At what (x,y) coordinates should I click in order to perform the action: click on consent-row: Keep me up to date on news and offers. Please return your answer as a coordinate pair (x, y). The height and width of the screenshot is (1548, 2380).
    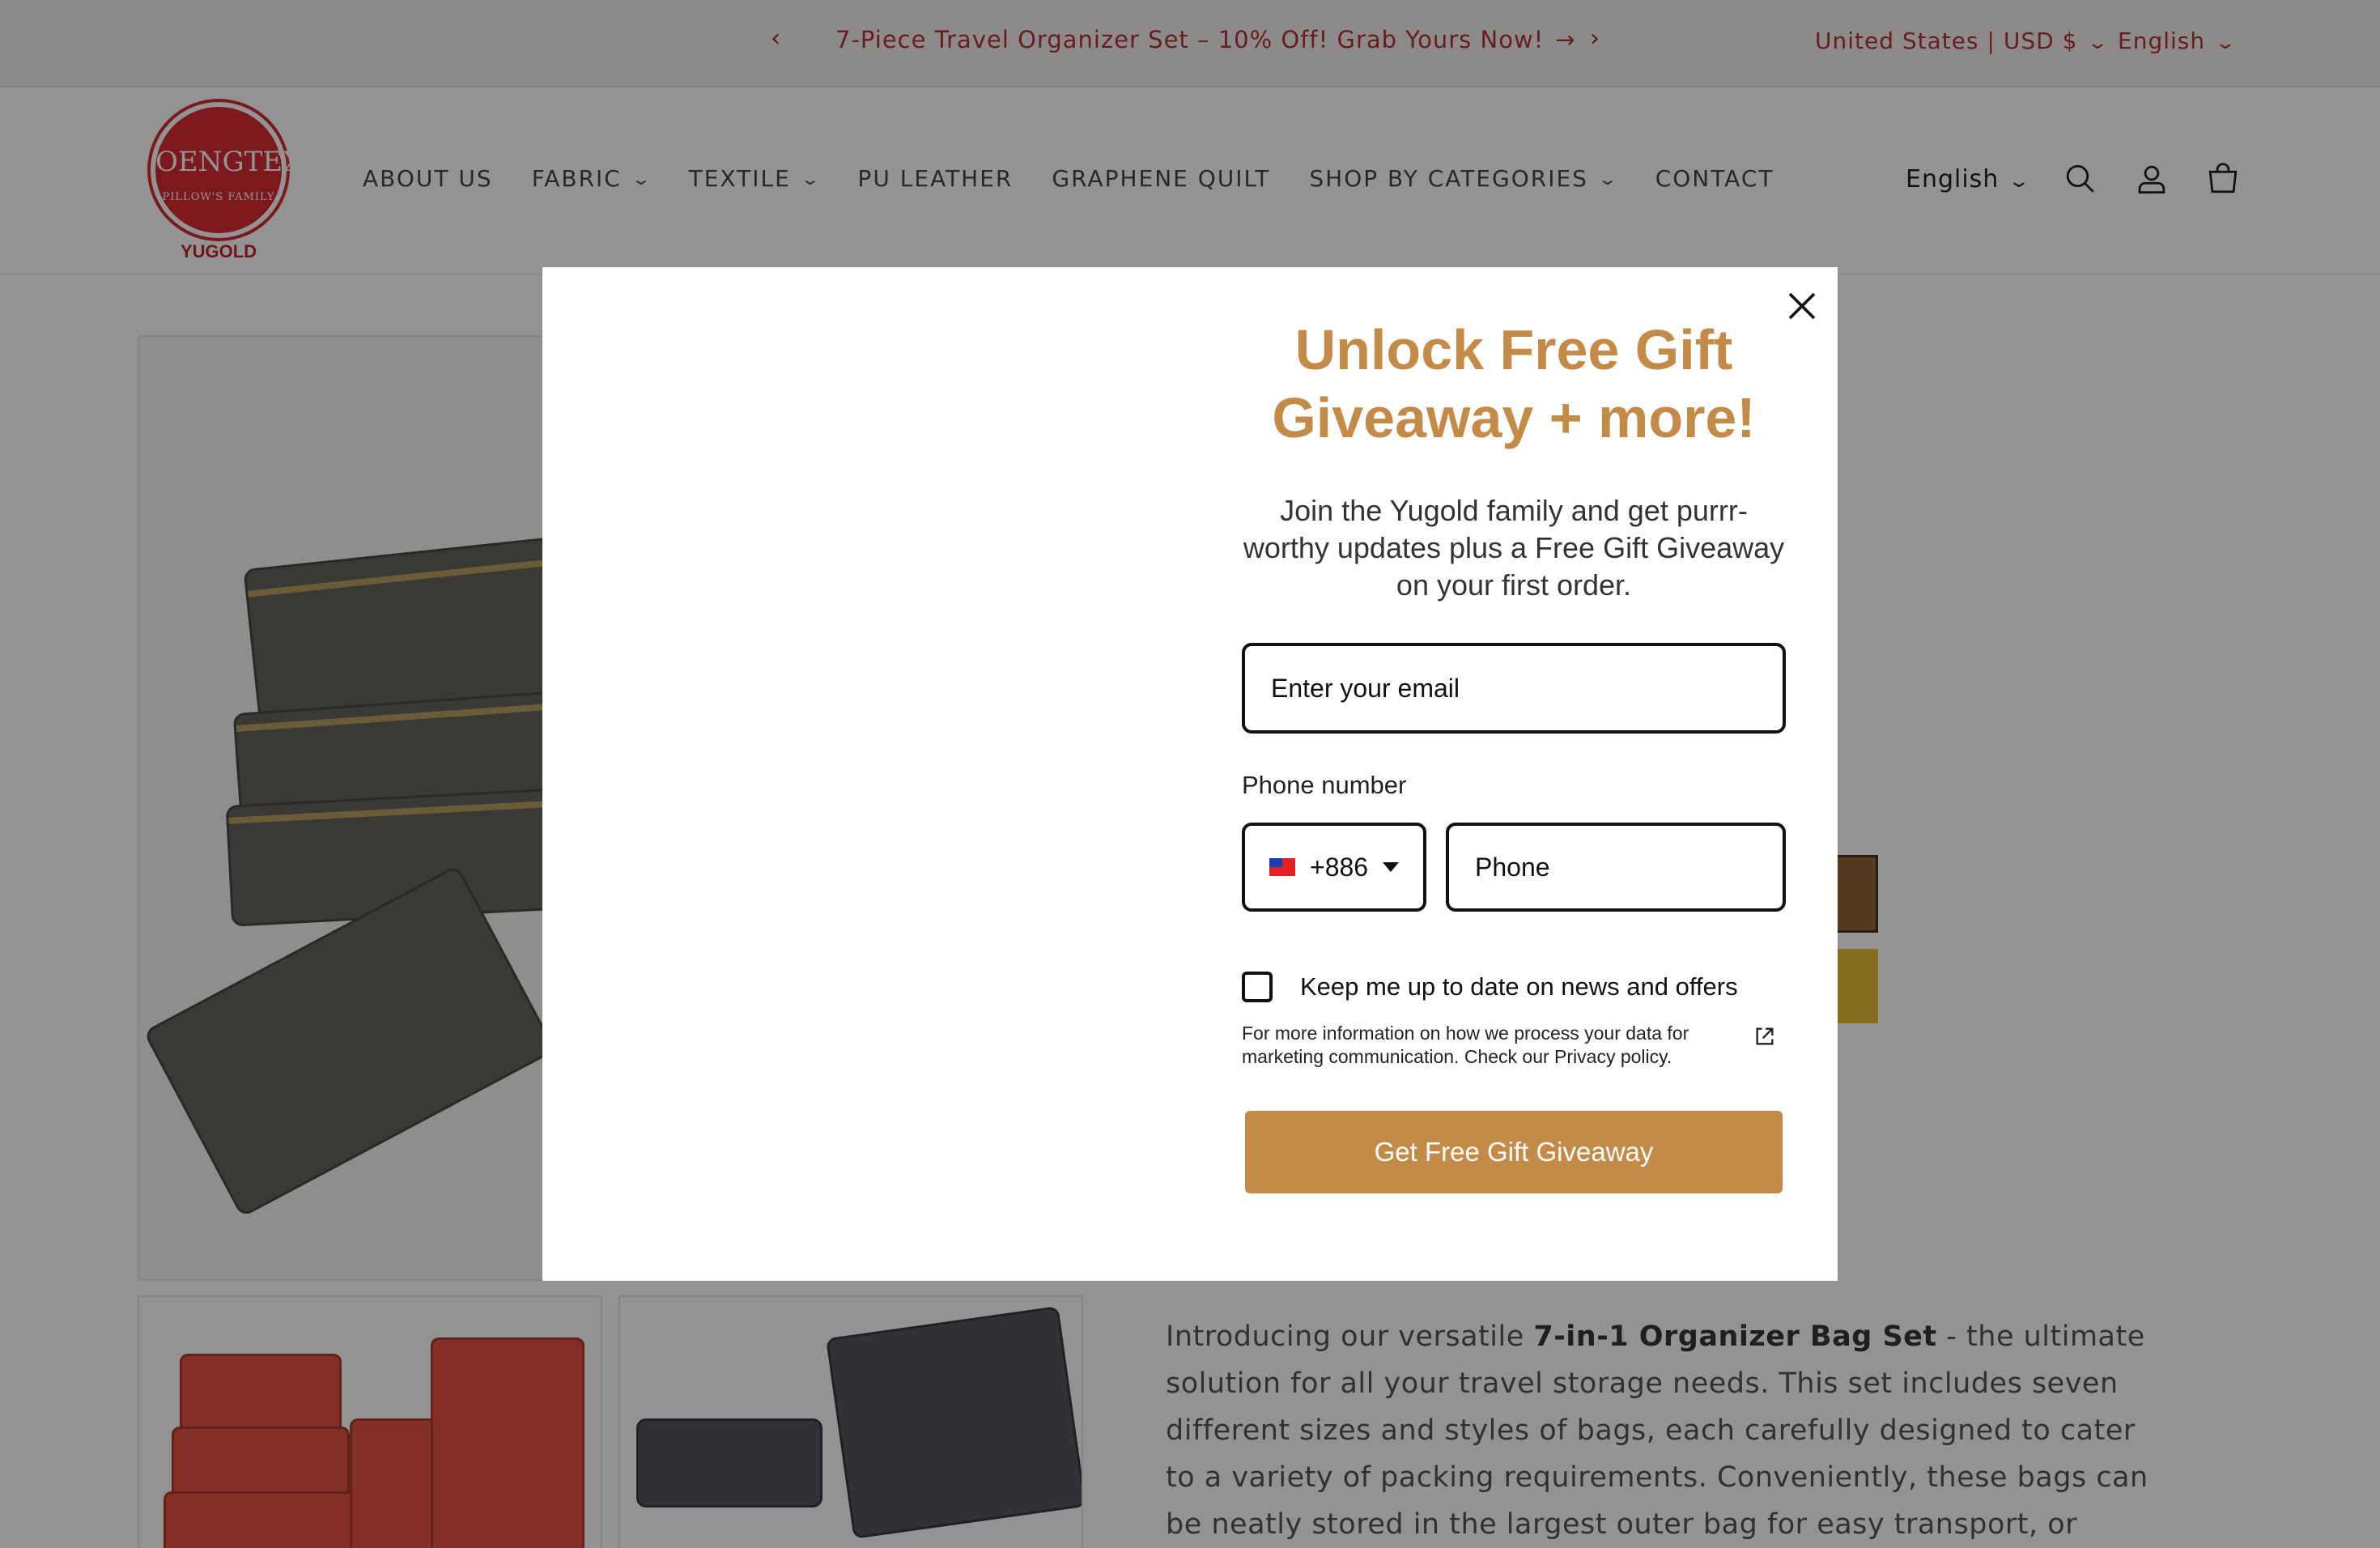
    Looking at the image, I should click on (1490, 987).